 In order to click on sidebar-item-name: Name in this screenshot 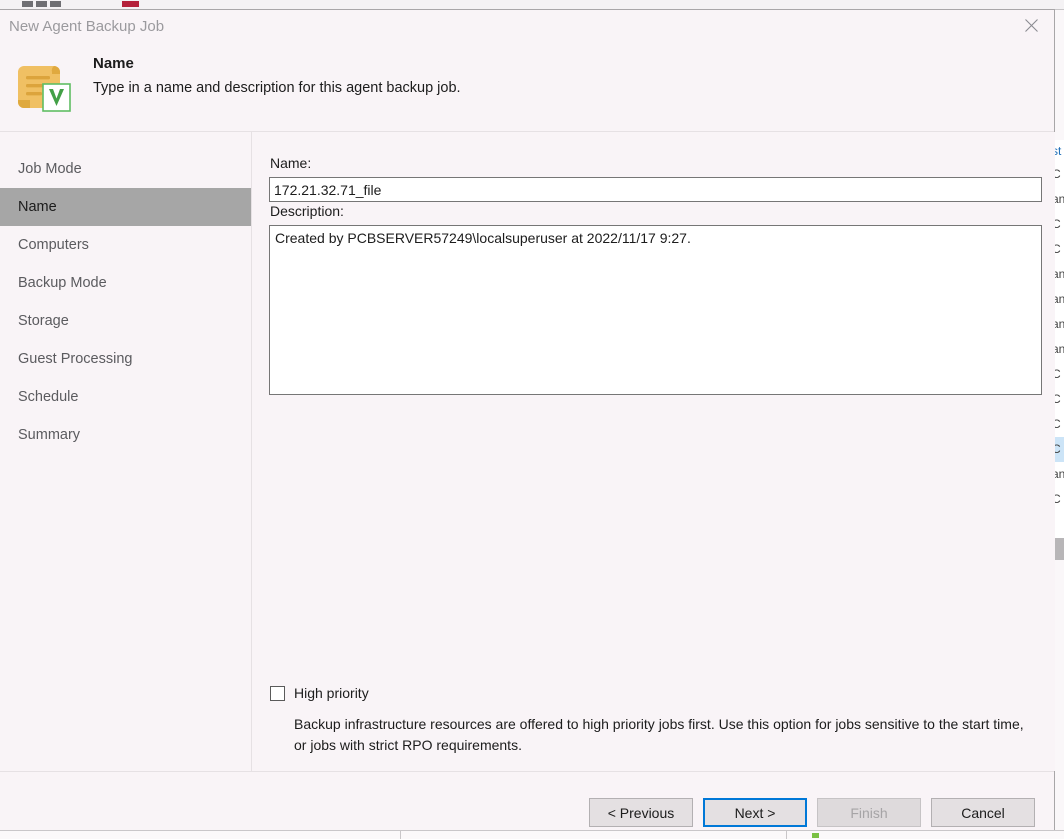, I will do `click(125, 207)`.